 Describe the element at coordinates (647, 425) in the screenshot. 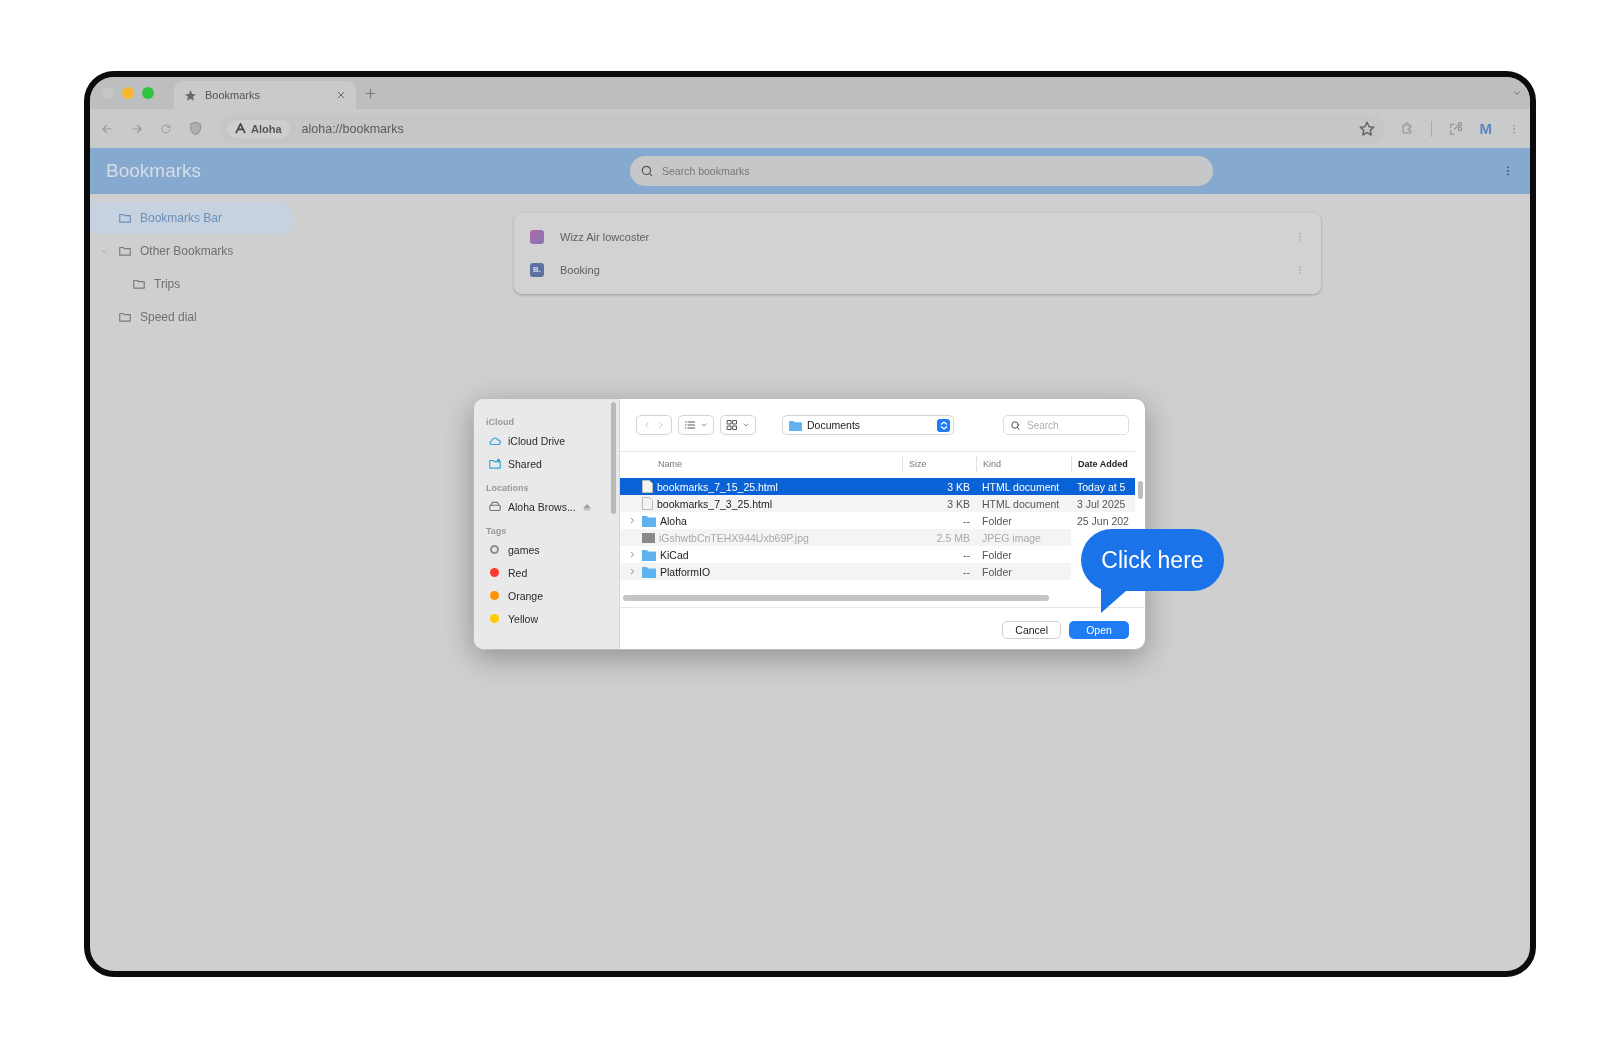

I see `back-icon` at that location.